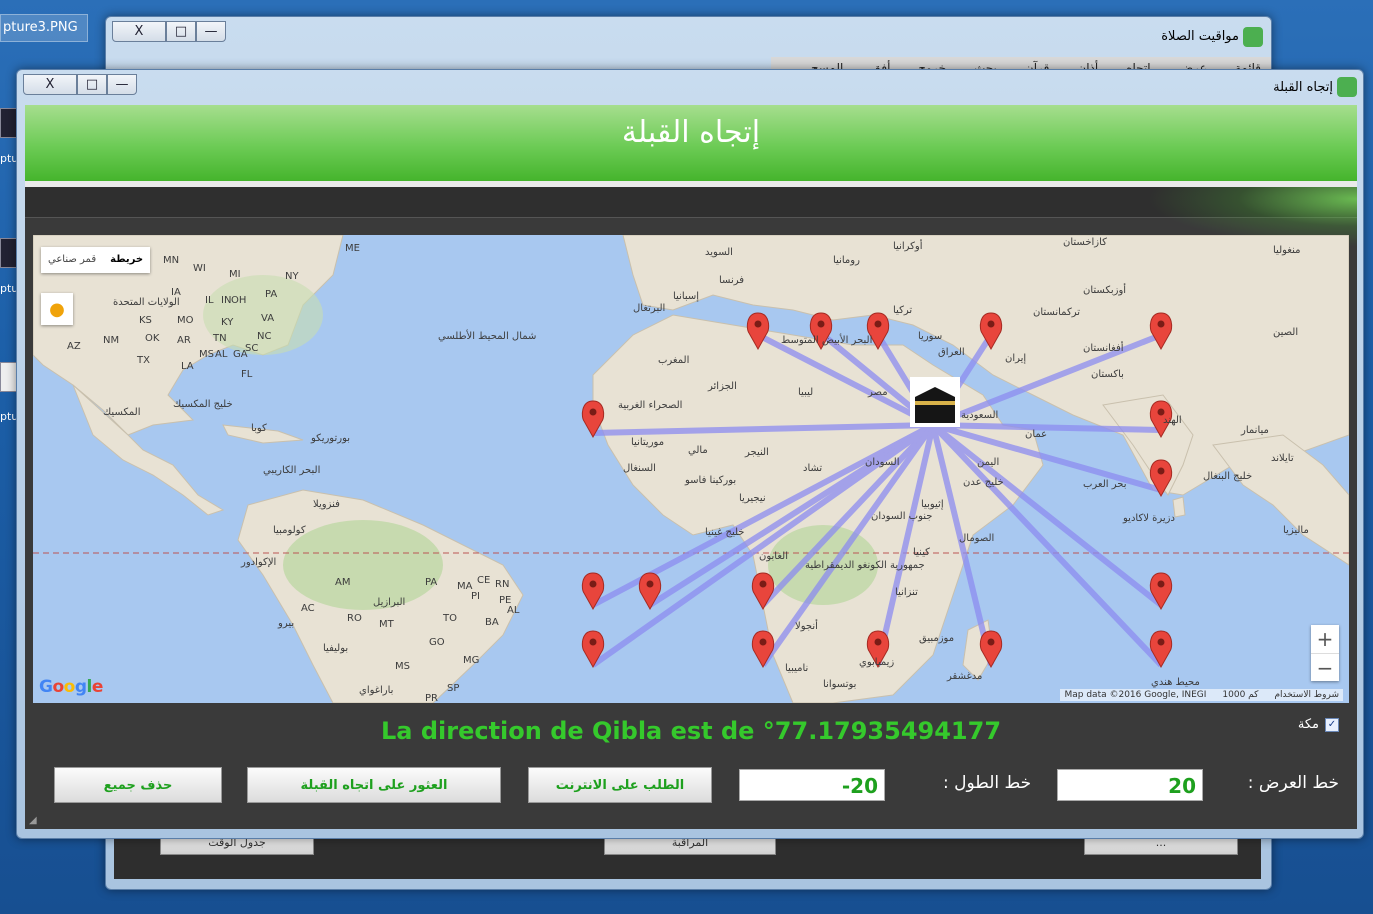 Image resolution: width=1373 pixels, height=914 pixels. Describe the element at coordinates (240, 354) in the screenshot. I see `state-code: GA` at that location.